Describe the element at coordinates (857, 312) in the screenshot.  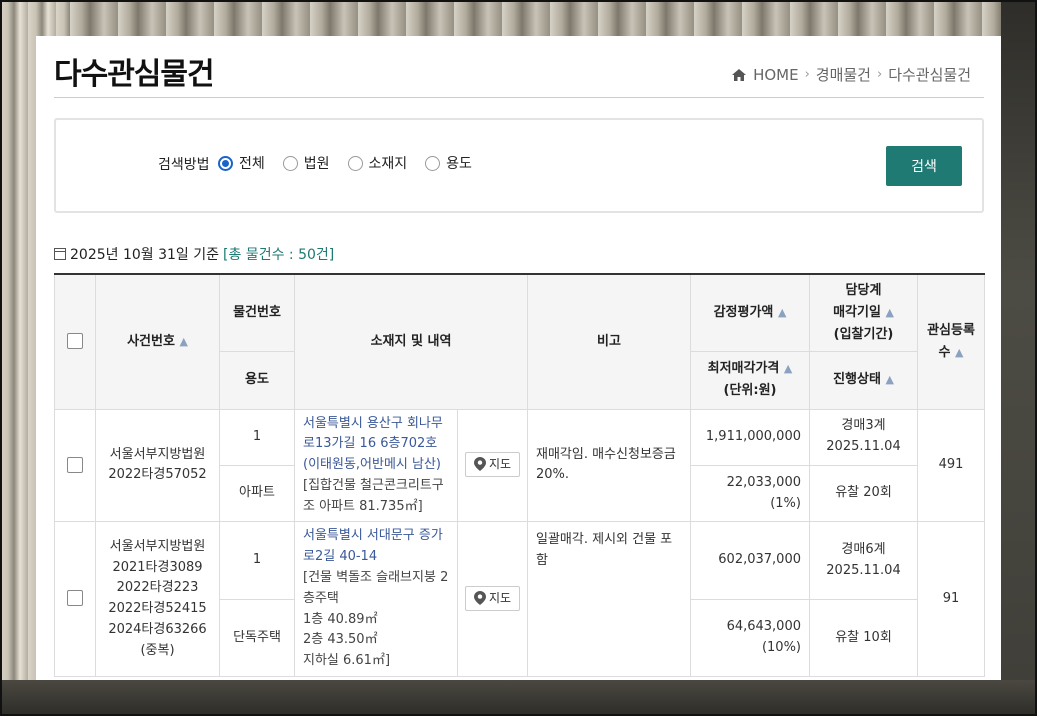
I see `header-label: 매각기일` at that location.